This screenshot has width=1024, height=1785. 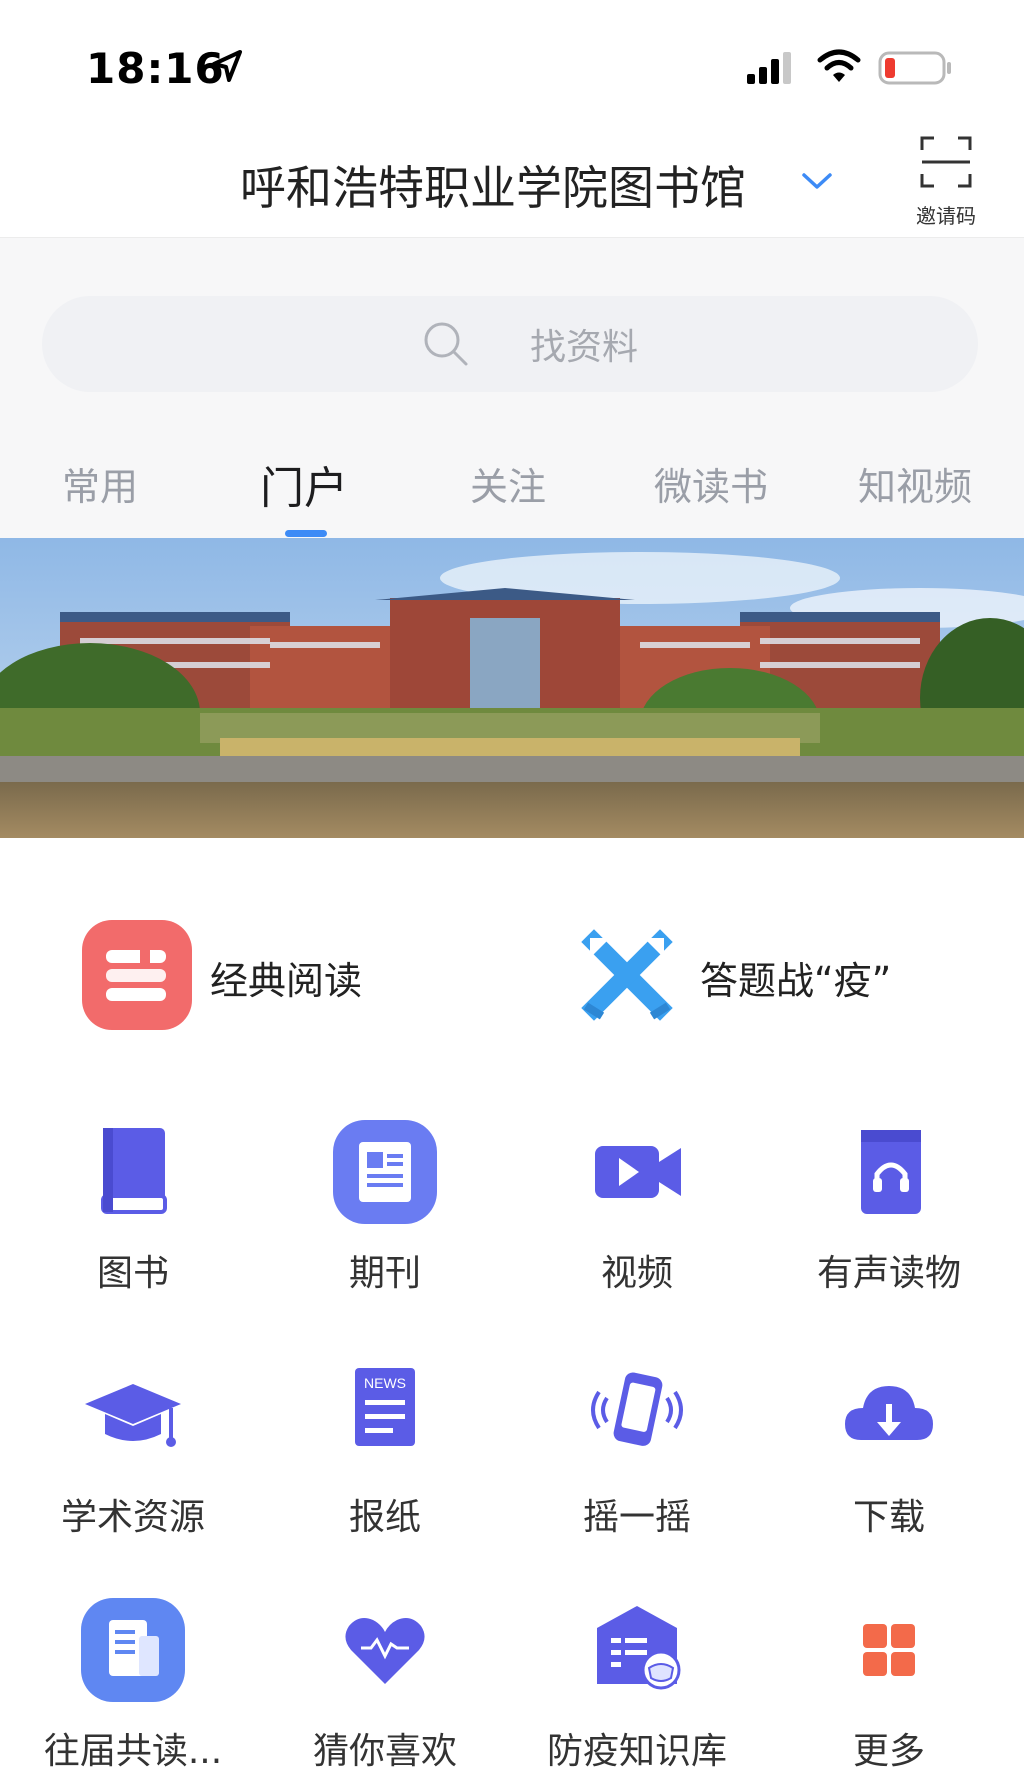 What do you see at coordinates (711, 483) in the screenshot?
I see `tab-micro-reading: 微读书` at bounding box center [711, 483].